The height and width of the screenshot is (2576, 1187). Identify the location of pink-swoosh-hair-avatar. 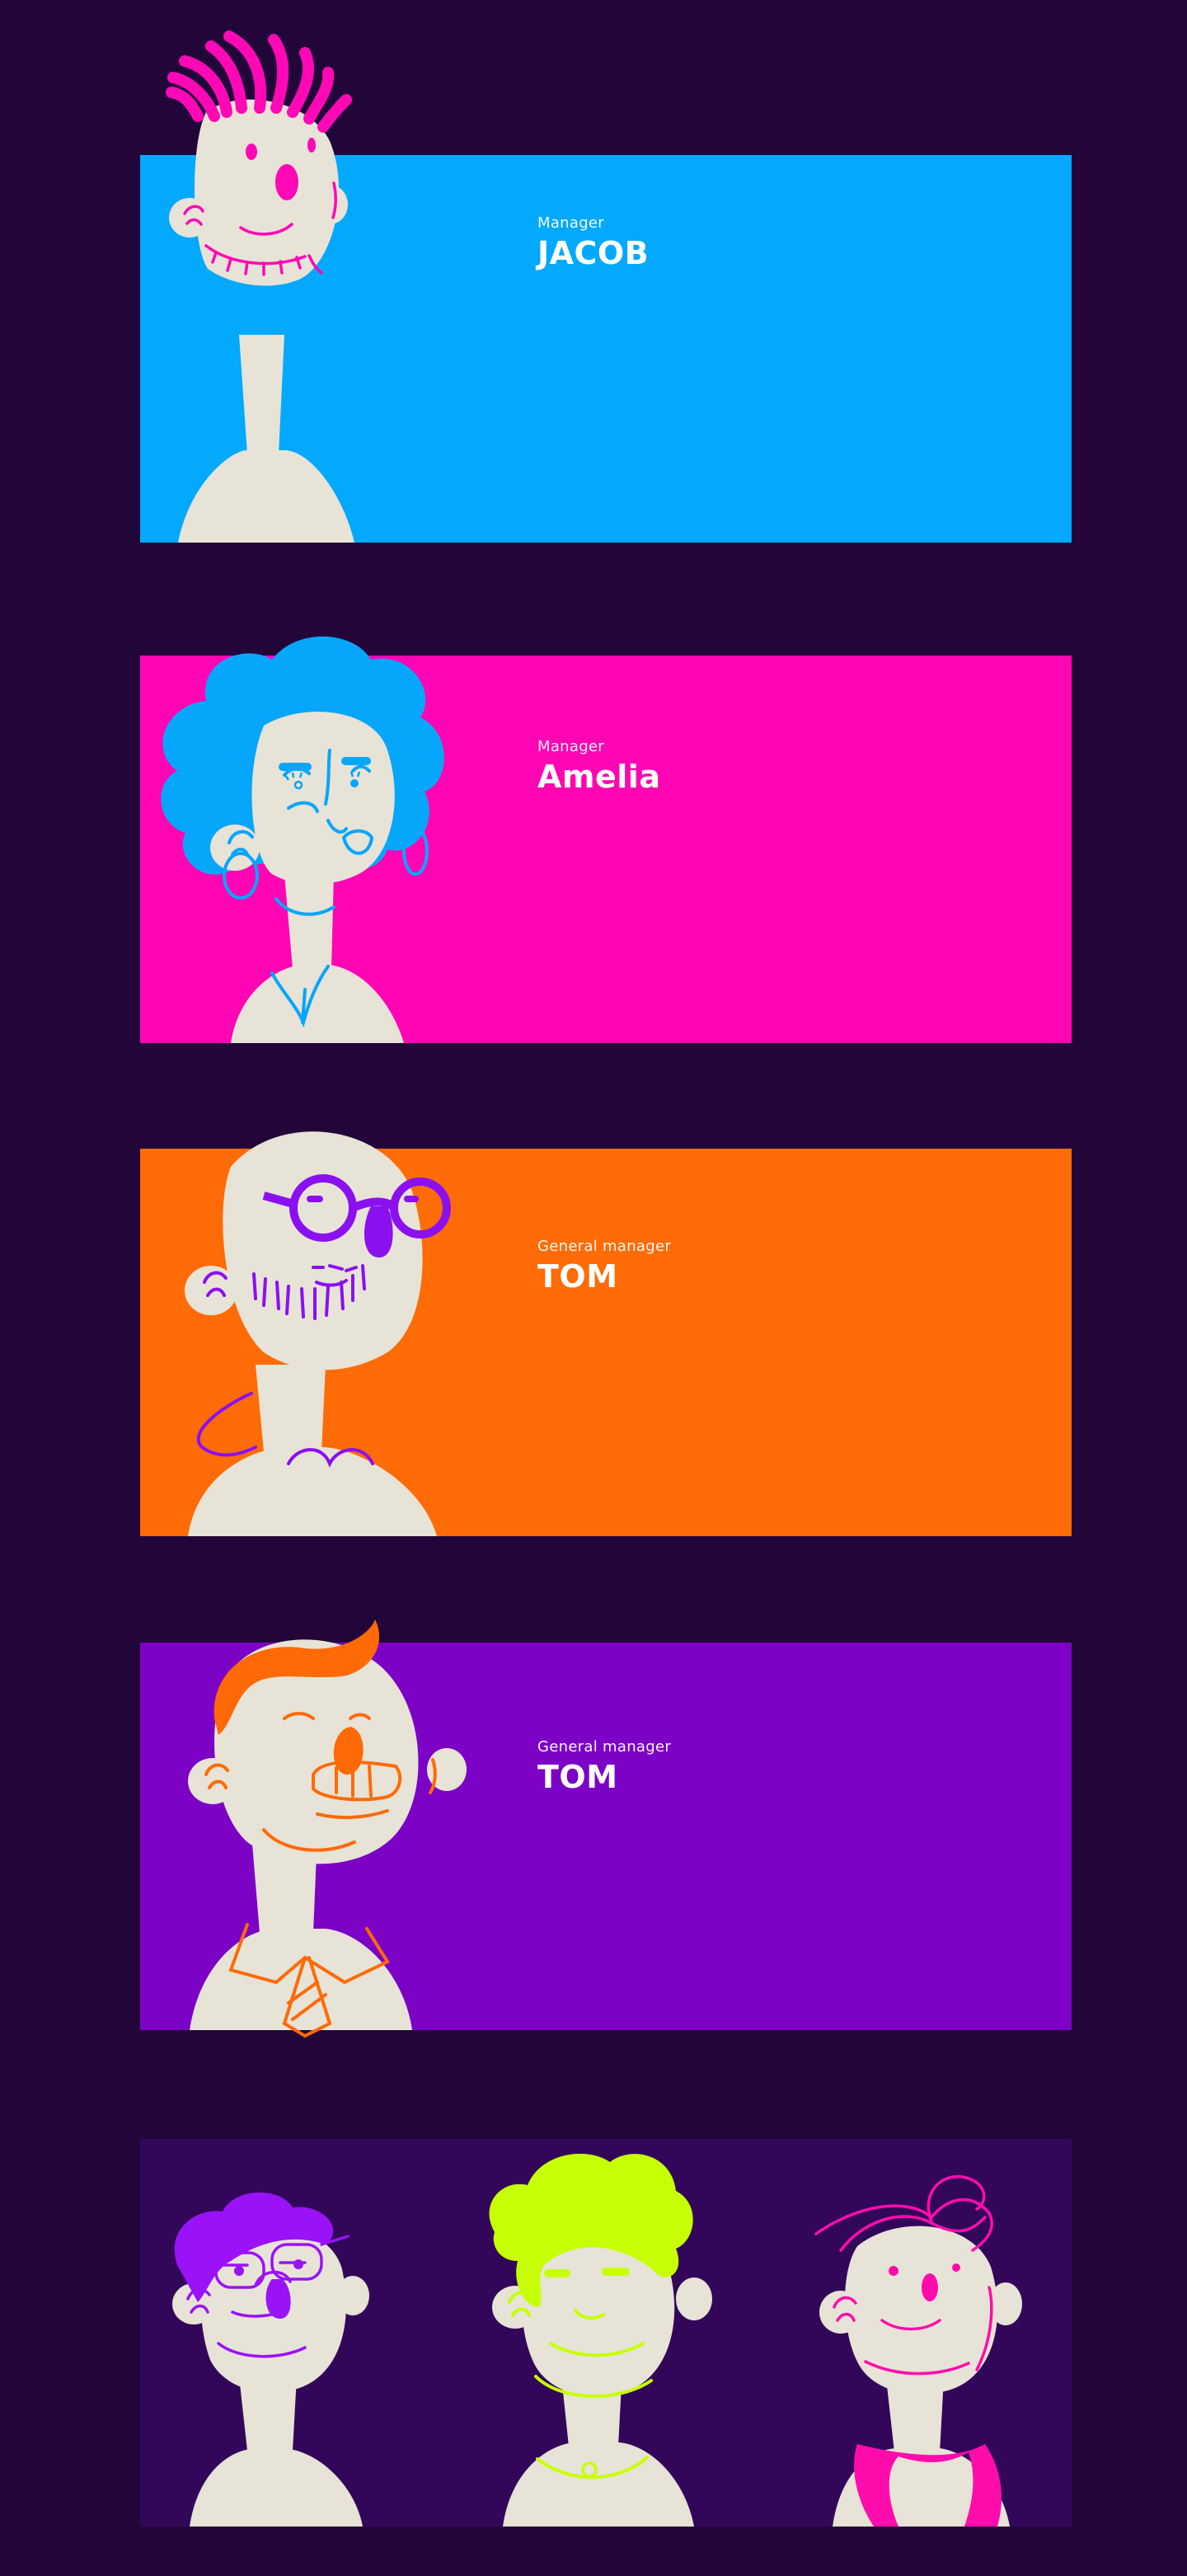
(918, 2350).